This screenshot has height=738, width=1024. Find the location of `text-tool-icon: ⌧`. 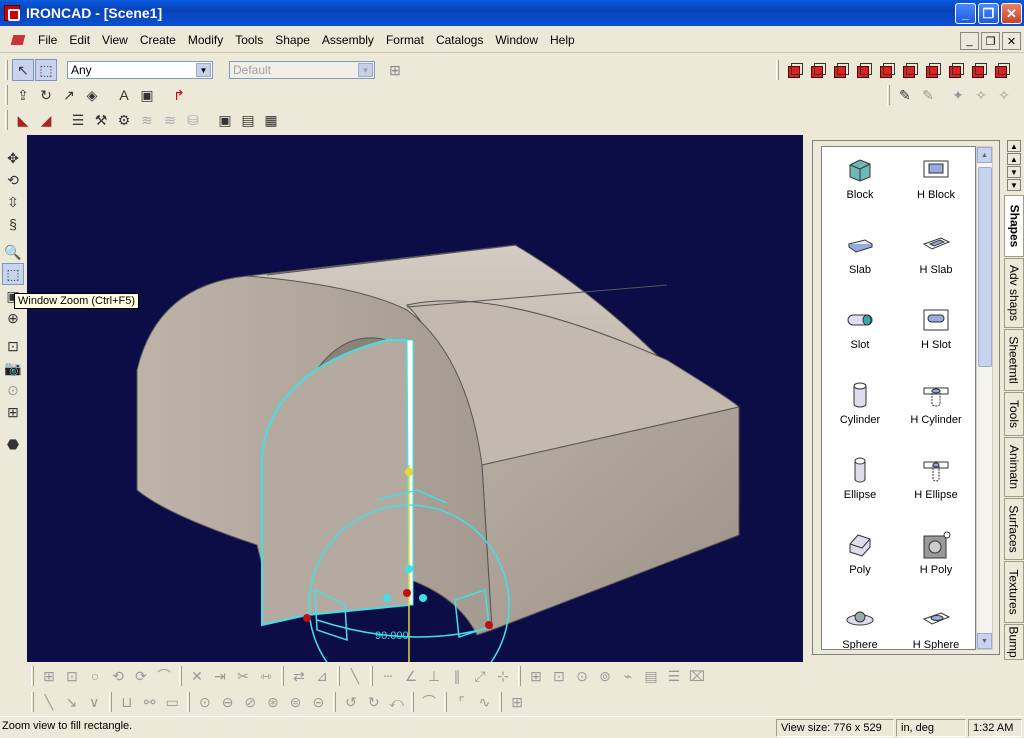

text-tool-icon: ⌧ is located at coordinates (697, 676).